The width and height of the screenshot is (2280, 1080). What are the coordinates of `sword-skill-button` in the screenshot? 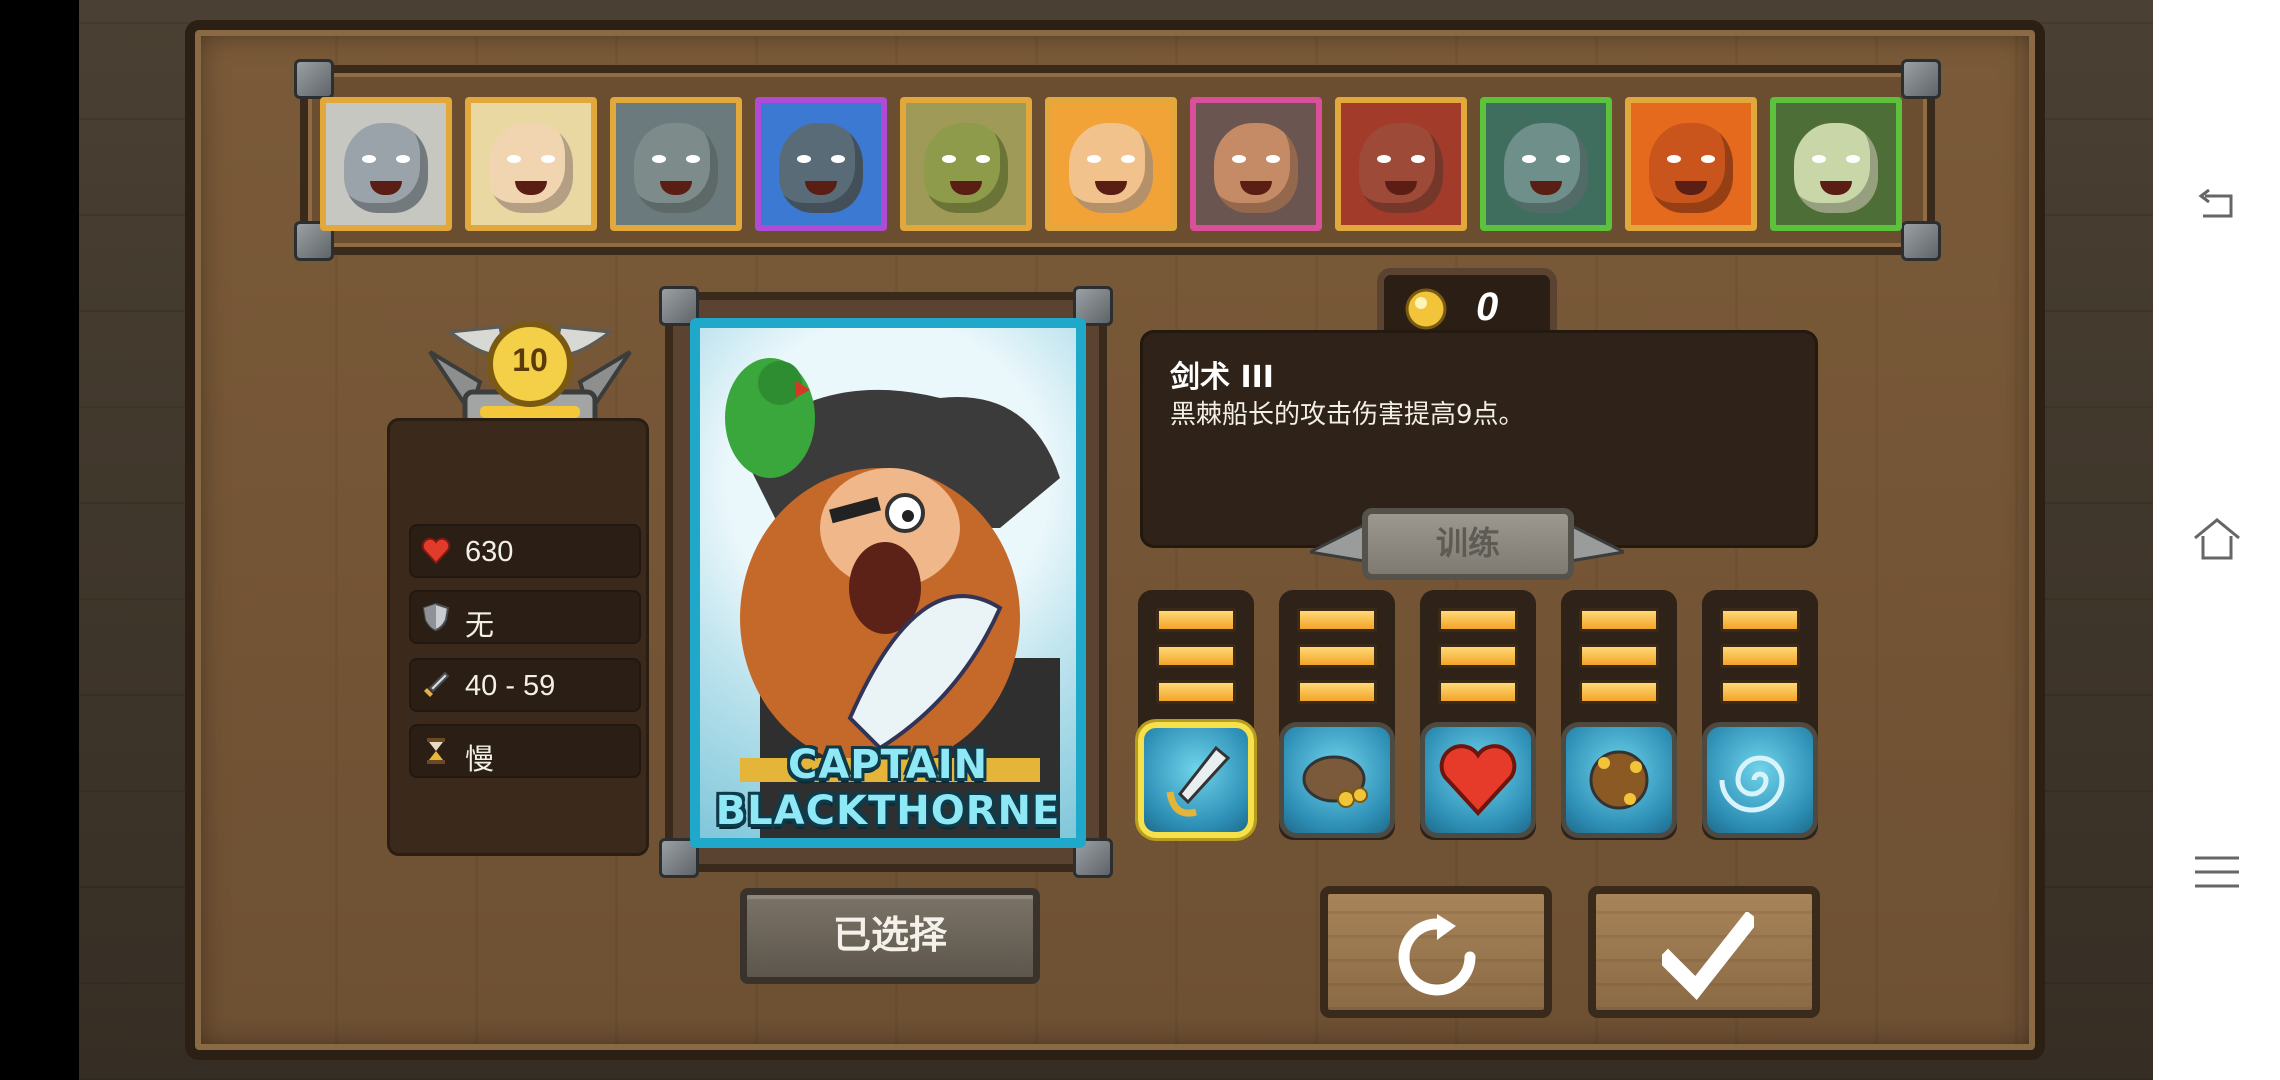 It's located at (1196, 780).